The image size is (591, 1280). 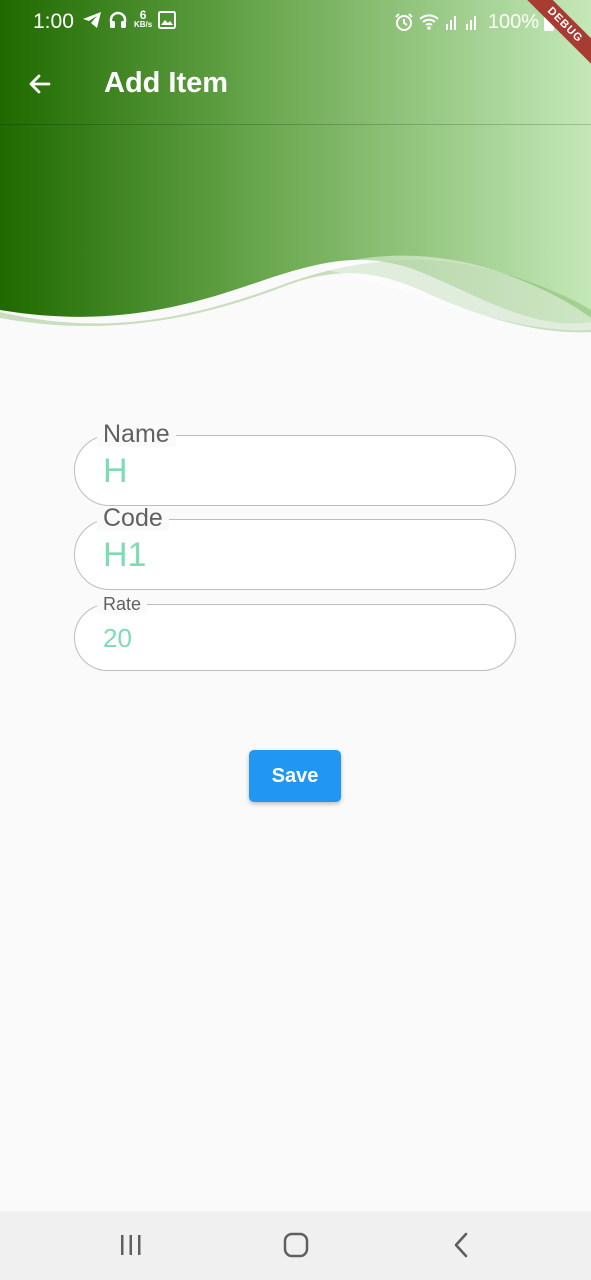 What do you see at coordinates (295, 548) in the screenshot?
I see `code-field: Code H1` at bounding box center [295, 548].